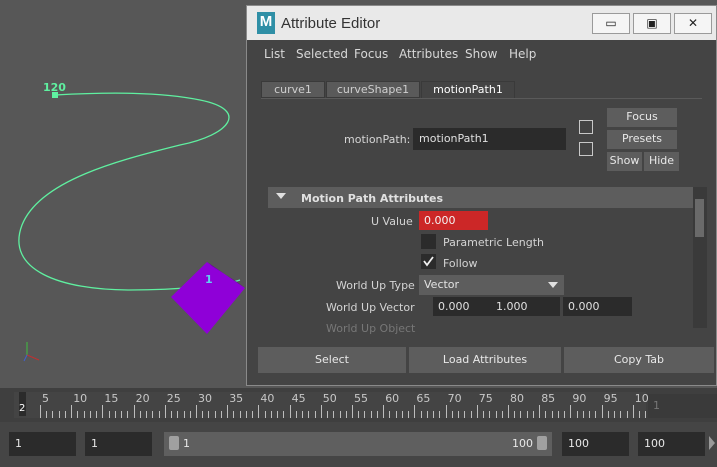  What do you see at coordinates (42, 444) in the screenshot?
I see `animation-start-field: 1` at bounding box center [42, 444].